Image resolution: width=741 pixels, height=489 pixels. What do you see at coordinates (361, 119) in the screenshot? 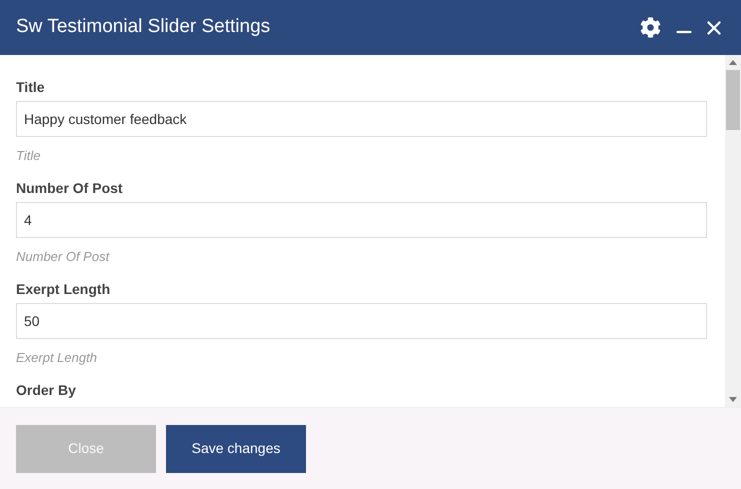
I see `input-field: Happy customer feedback` at bounding box center [361, 119].